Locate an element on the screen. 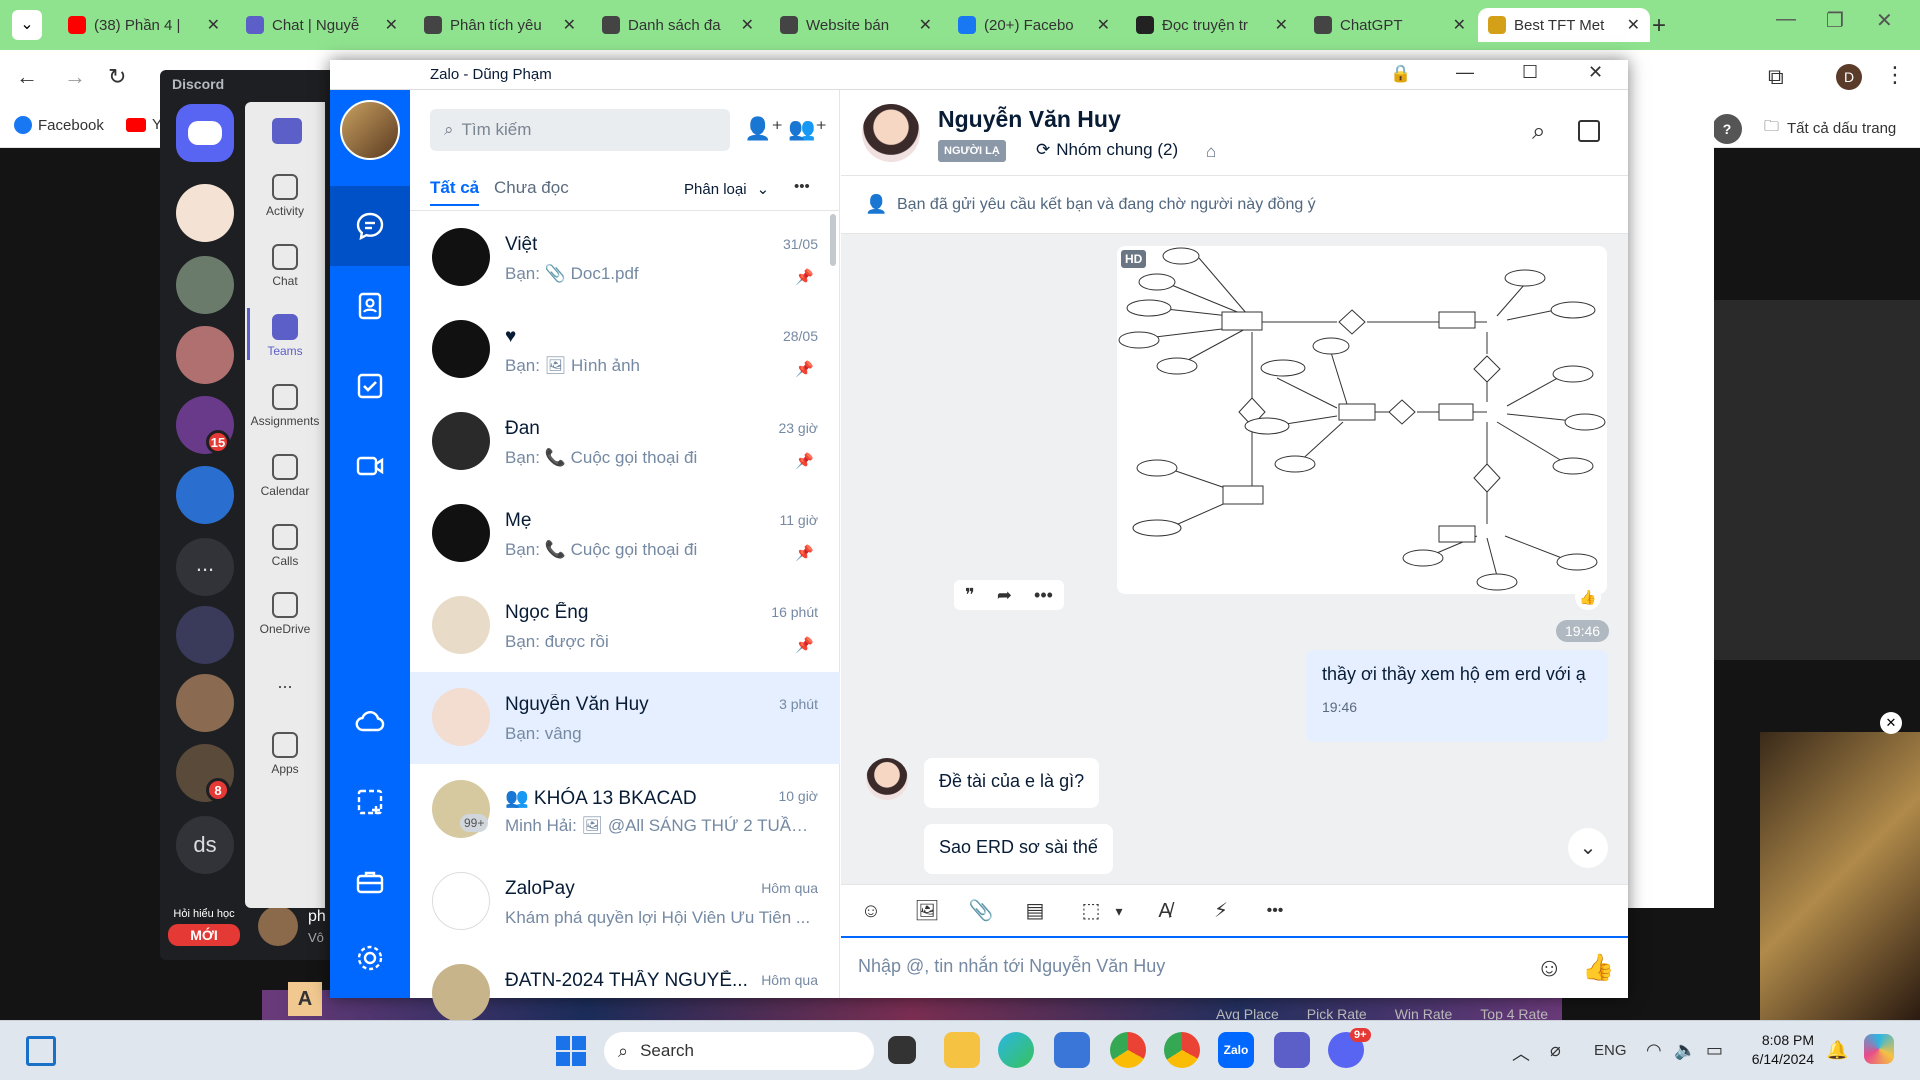 The height and width of the screenshot is (1080, 1920). file-explorer-icon is located at coordinates (962, 1050).